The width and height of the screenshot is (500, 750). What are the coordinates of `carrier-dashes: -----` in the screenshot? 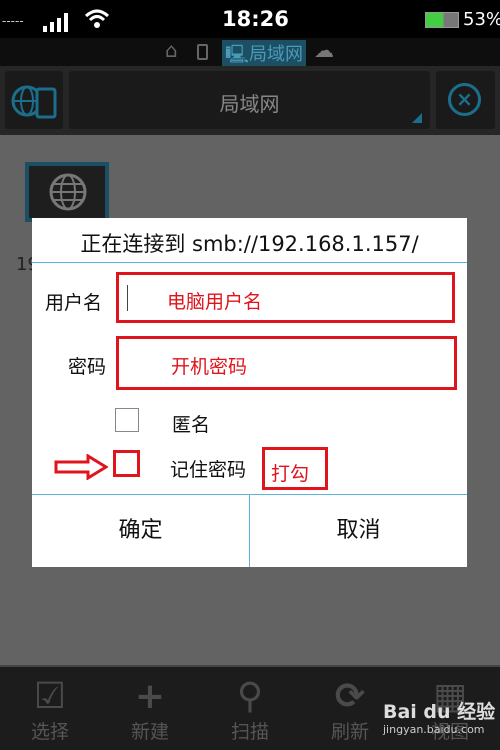 It's located at (13, 21).